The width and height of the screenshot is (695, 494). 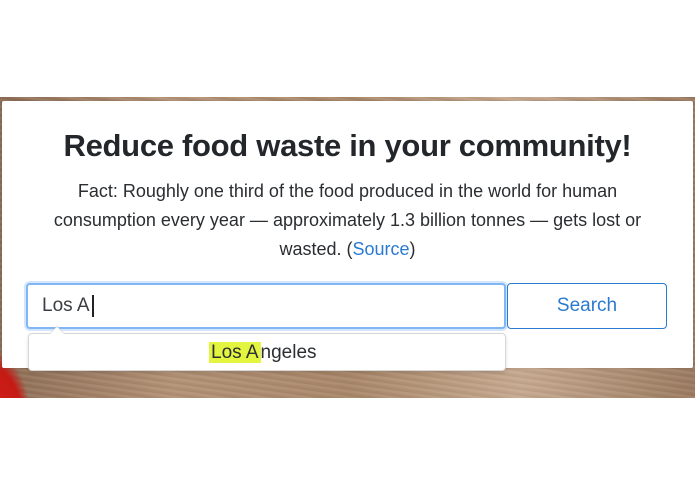 I want to click on autocomplete-dropdown: Los Angeles, so click(x=267, y=348).